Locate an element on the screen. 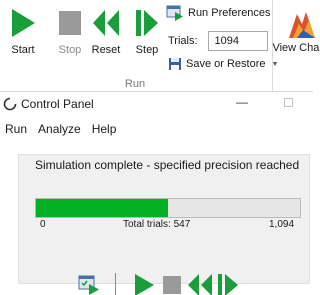 Image resolution: width=320 pixels, height=295 pixels. save-or-restore-button: Save or Restore ▼ is located at coordinates (223, 64).